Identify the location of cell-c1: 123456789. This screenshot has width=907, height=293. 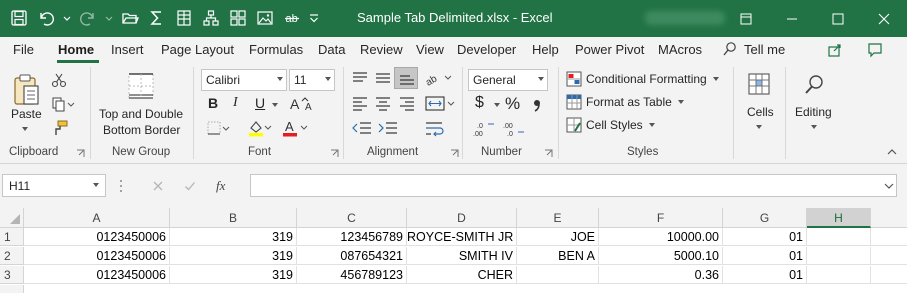
(352, 237).